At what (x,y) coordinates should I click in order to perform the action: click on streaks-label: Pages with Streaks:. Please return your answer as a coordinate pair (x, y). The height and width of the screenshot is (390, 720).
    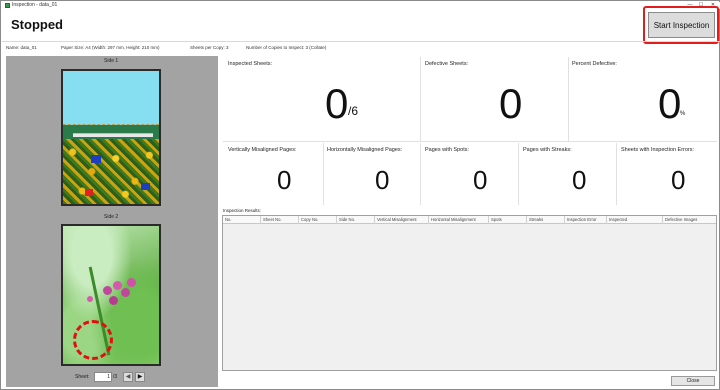
    Looking at the image, I should click on (547, 150).